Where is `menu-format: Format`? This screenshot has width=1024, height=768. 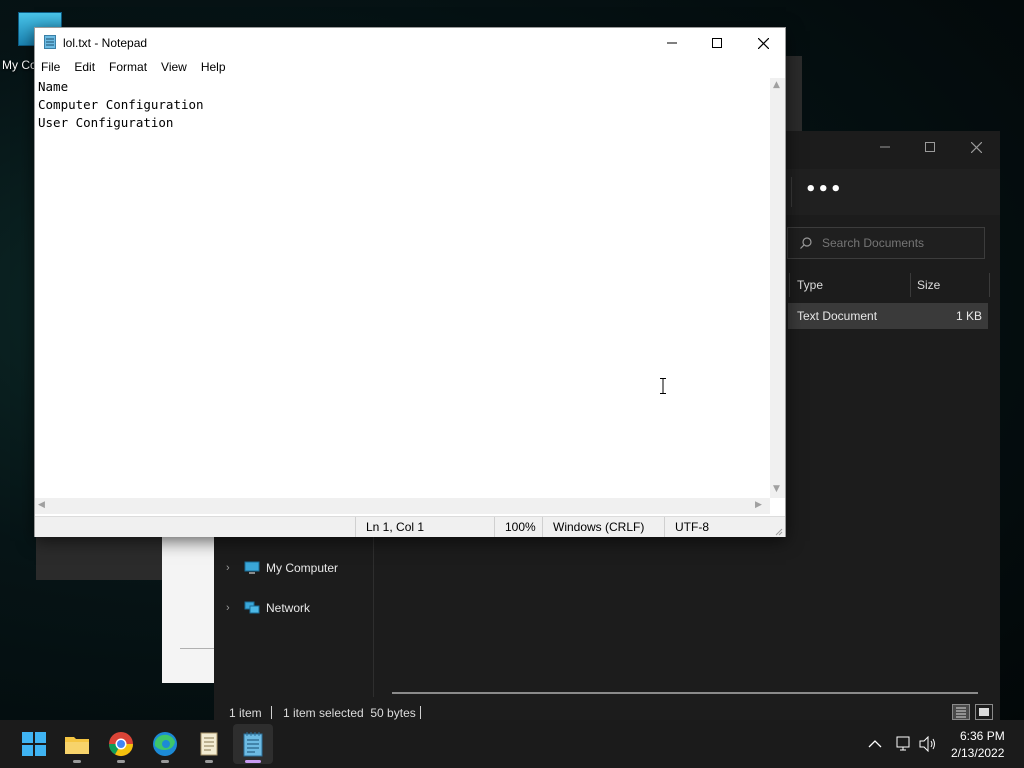
menu-format: Format is located at coordinates (128, 68).